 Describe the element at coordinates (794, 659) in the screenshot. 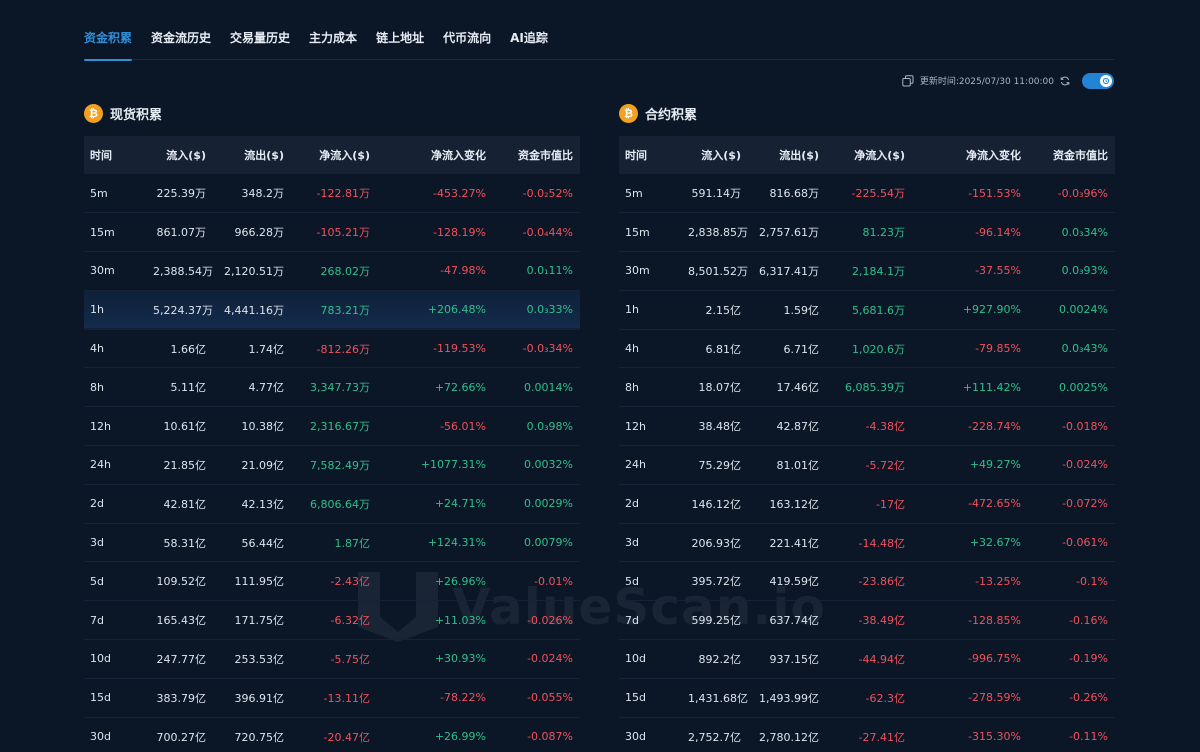

I see `cell-outflow: 937.15亿` at that location.